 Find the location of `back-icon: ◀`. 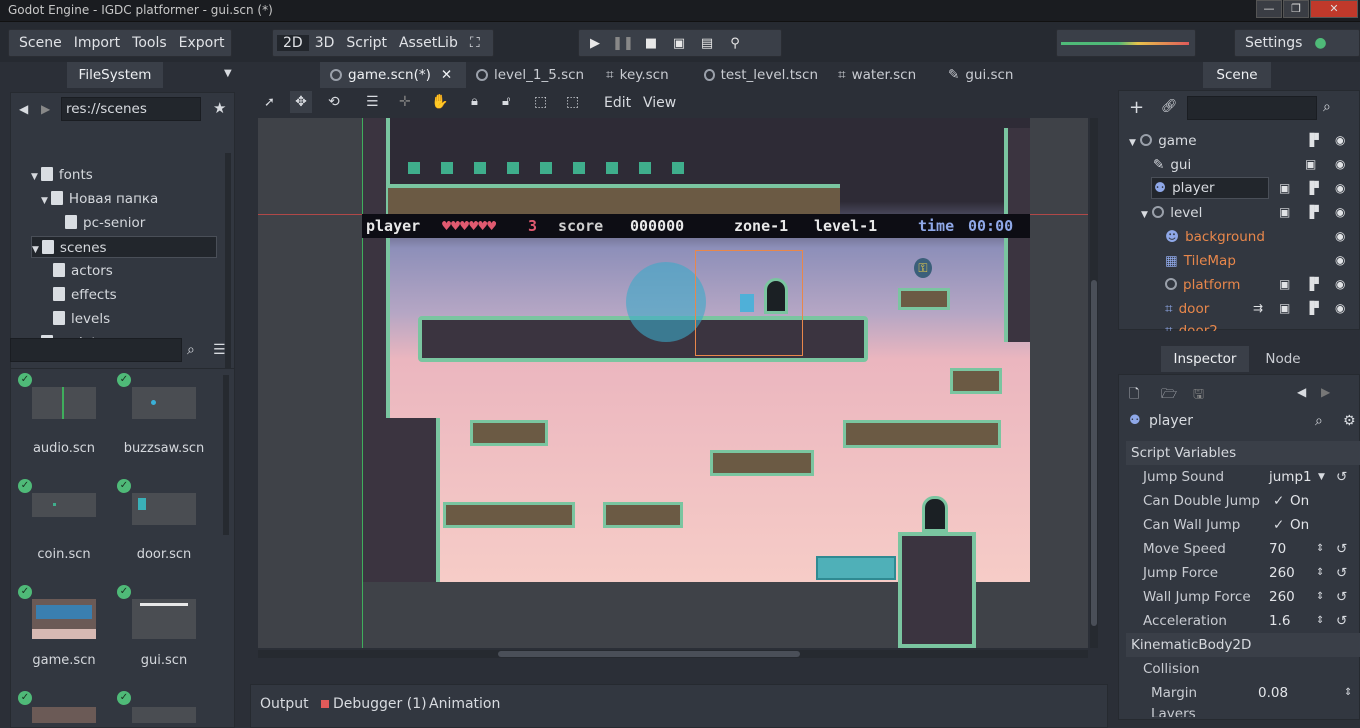

back-icon: ◀ is located at coordinates (23, 109).